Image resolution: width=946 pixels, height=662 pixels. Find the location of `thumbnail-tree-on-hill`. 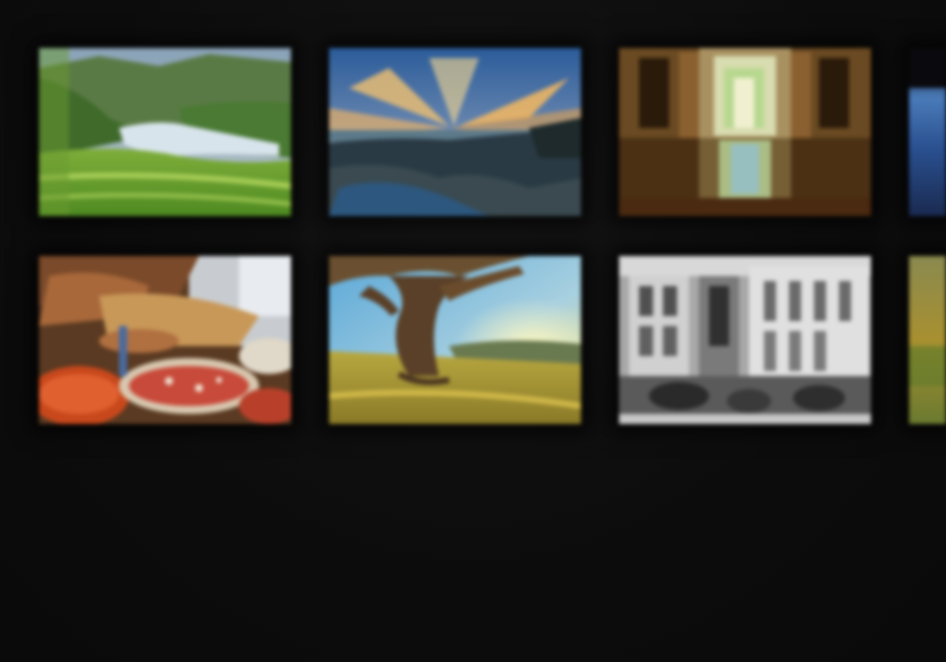

thumbnail-tree-on-hill is located at coordinates (455, 340).